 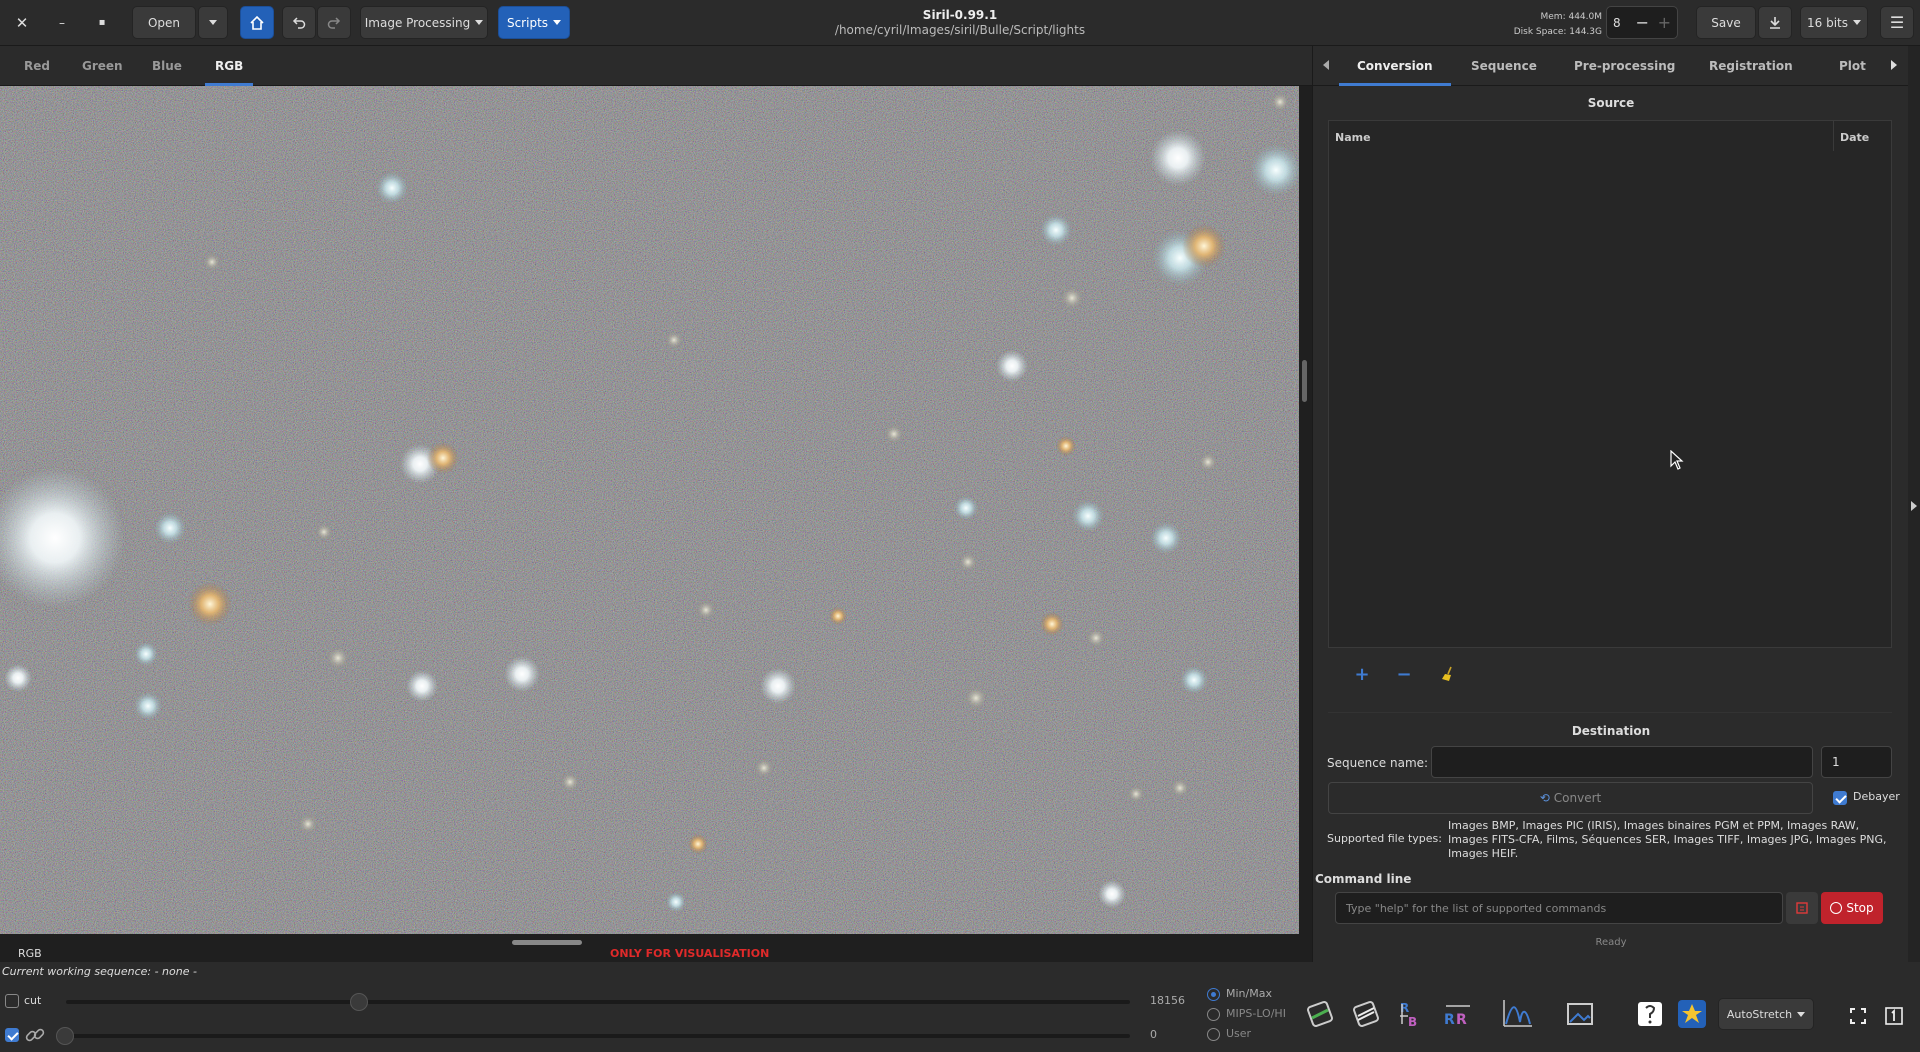 What do you see at coordinates (417, 22) in the screenshot?
I see `image-processing-label: Image Processing` at bounding box center [417, 22].